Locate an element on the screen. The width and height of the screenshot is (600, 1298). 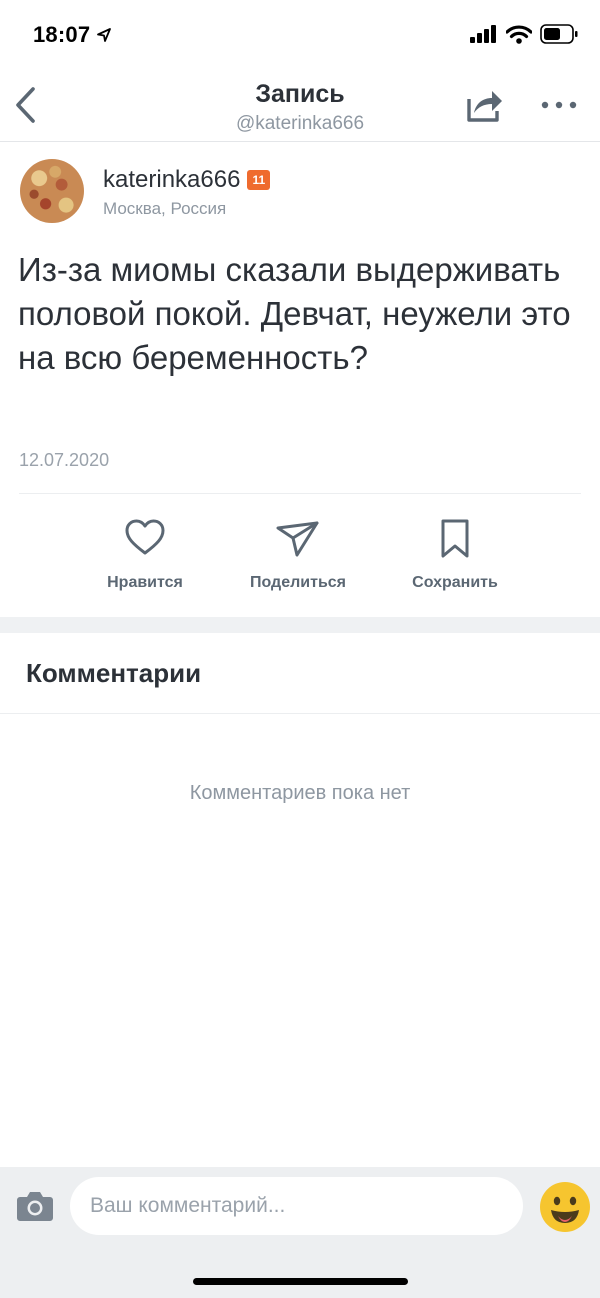
save-button: Сохранить is located at coordinates (455, 554).